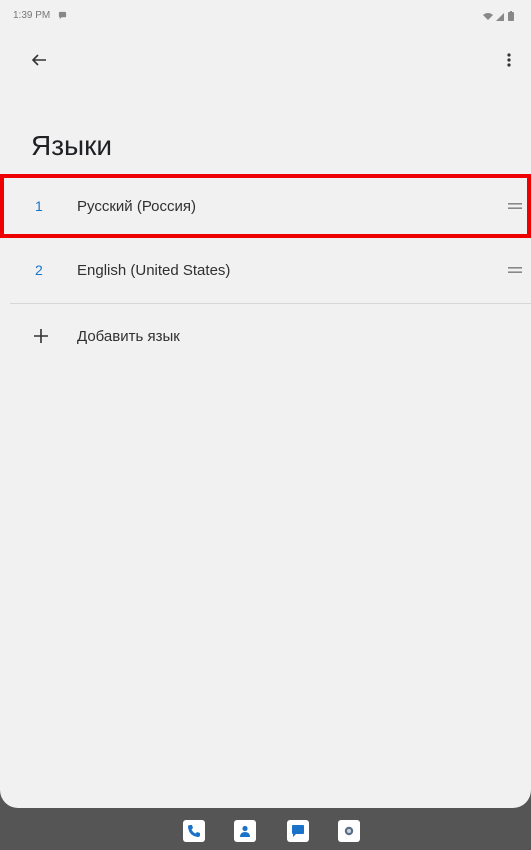  What do you see at coordinates (270, 303) in the screenshot?
I see `list-divider` at bounding box center [270, 303].